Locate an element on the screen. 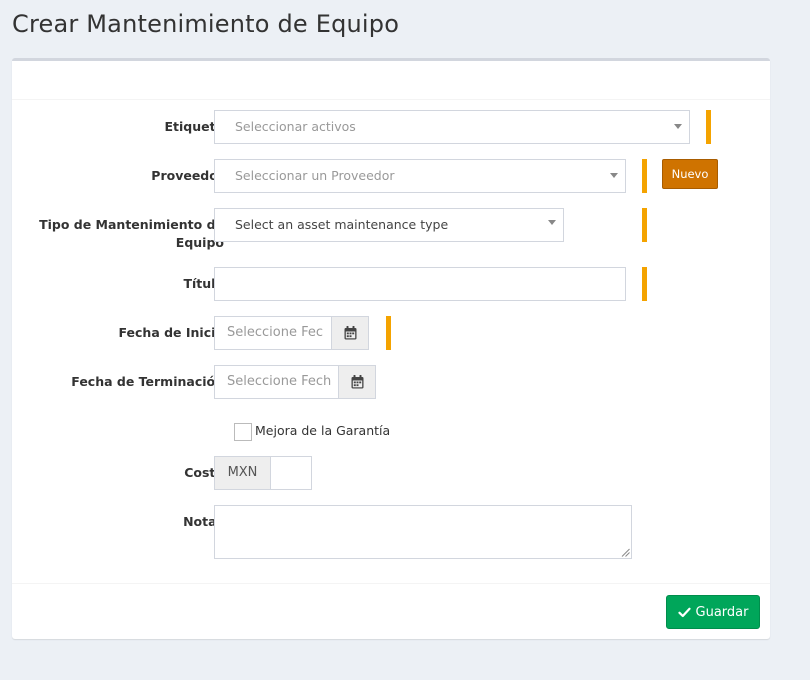 The width and height of the screenshot is (810, 680). cost-input is located at coordinates (291, 473).